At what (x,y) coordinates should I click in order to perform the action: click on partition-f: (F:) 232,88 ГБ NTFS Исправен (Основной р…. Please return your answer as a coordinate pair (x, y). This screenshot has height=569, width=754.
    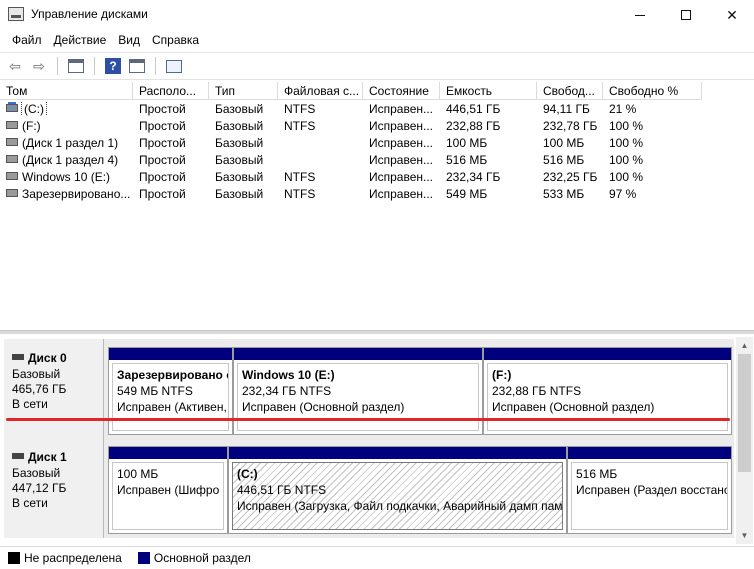
    Looking at the image, I should click on (607, 391).